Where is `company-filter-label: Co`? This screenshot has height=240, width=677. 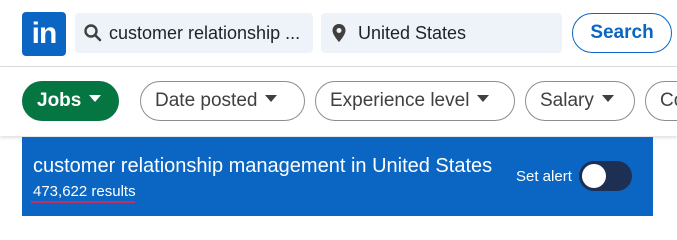 company-filter-label: Co is located at coordinates (668, 100).